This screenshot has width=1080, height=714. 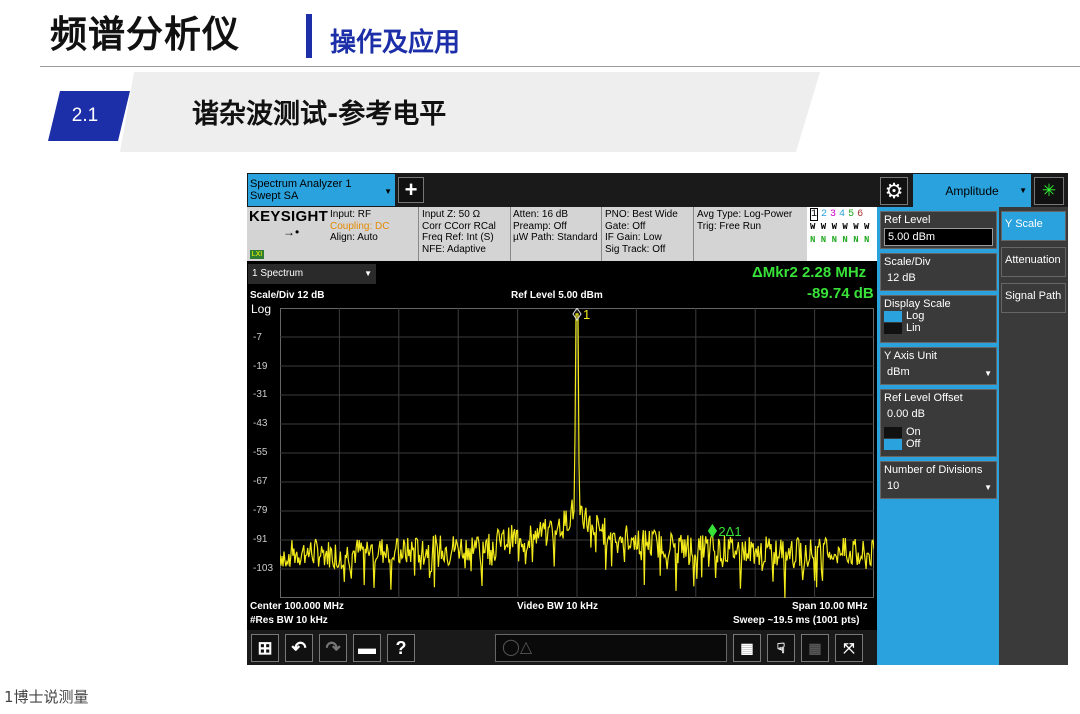 What do you see at coordinates (260, 539) in the screenshot?
I see `y-tick-label: -91` at bounding box center [260, 539].